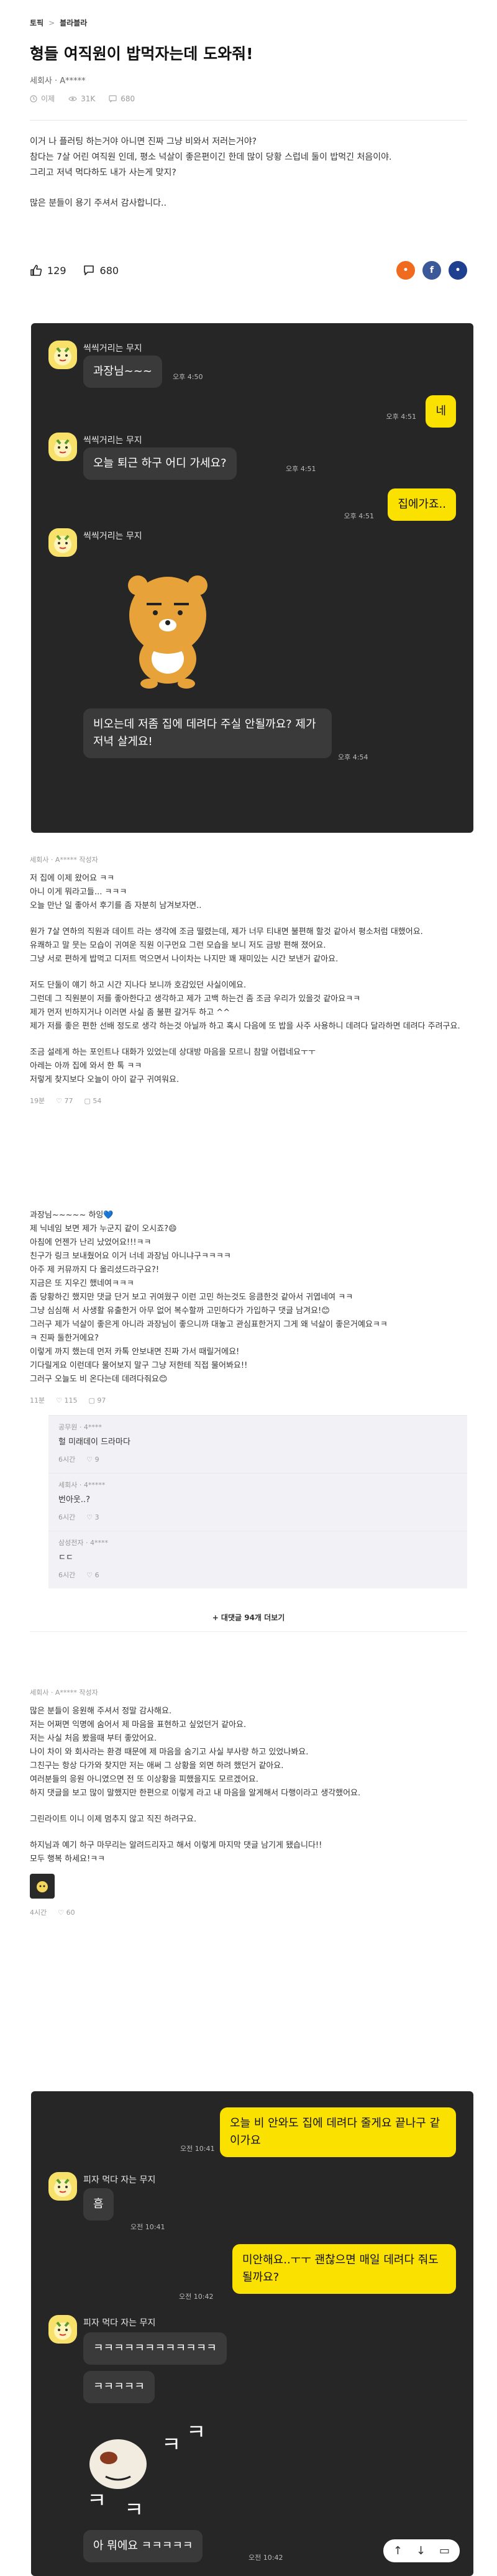  Describe the element at coordinates (56, 270) in the screenshot. I see `like-count: 129` at that location.